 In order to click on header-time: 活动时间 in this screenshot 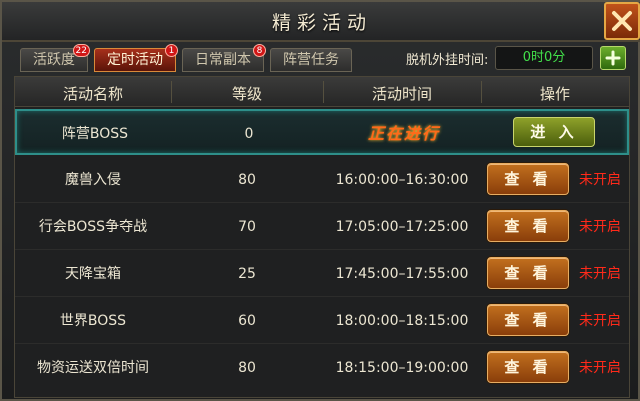, I will do `click(401, 94)`.